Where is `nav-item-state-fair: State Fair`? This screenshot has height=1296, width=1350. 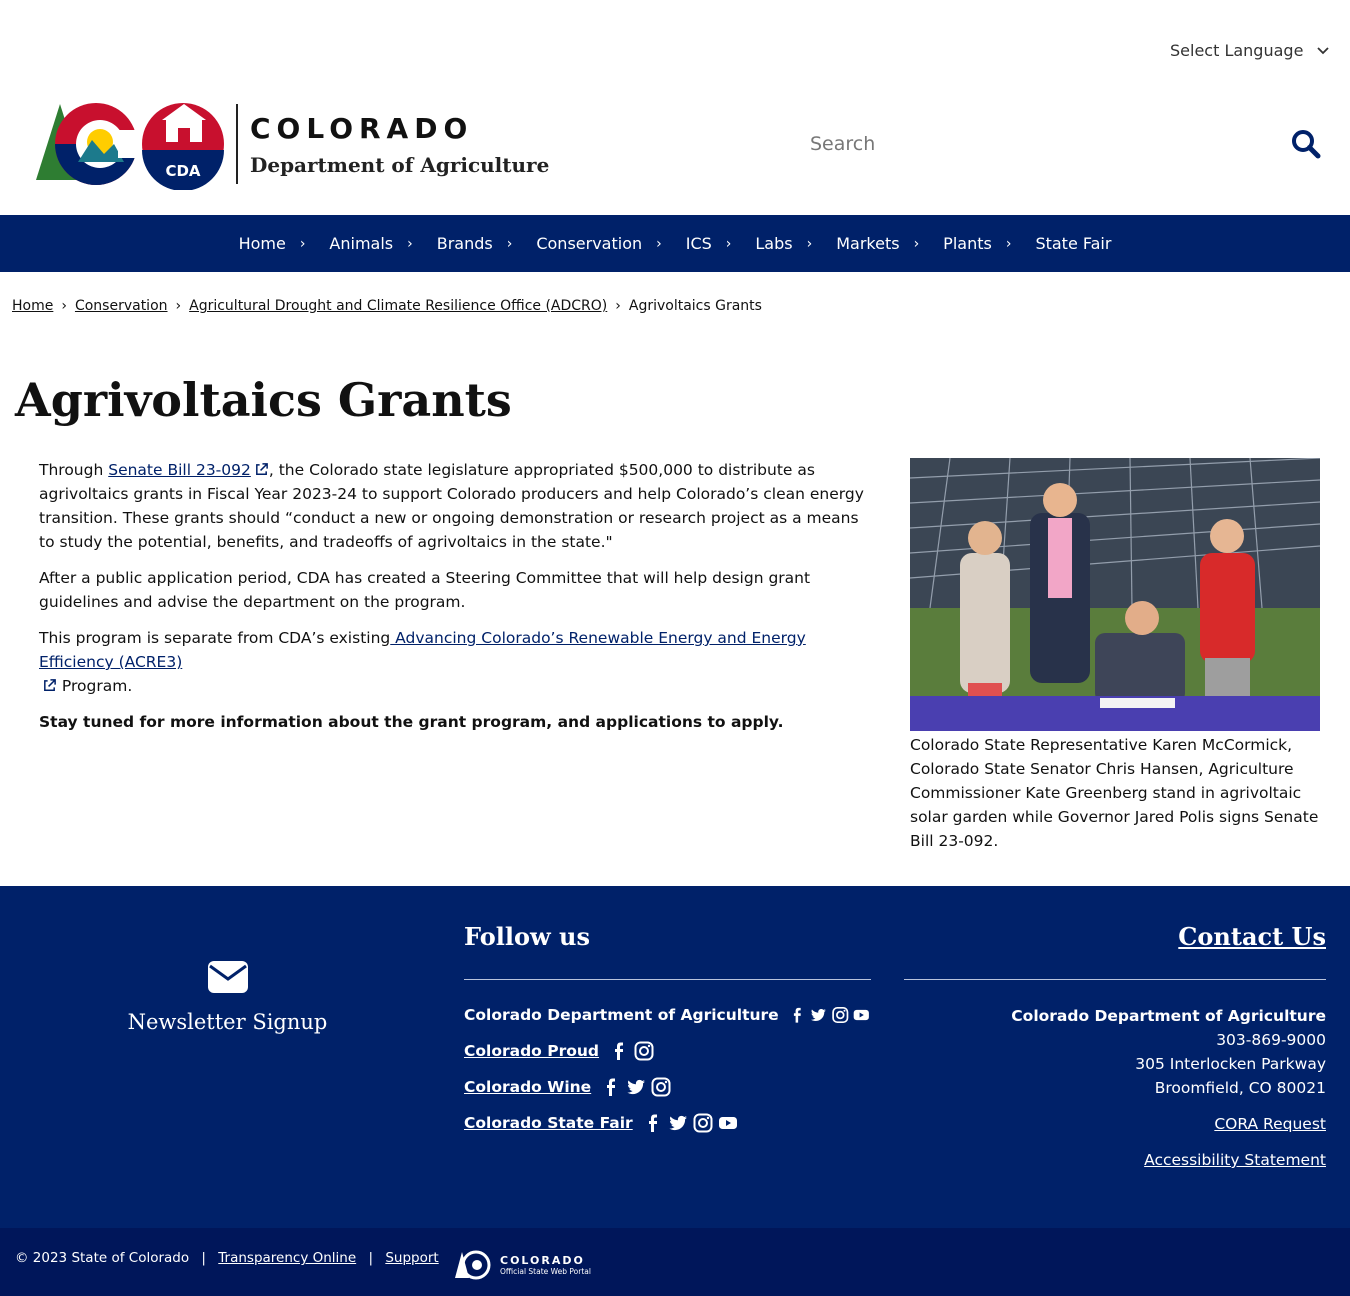
nav-item-state-fair: State Fair is located at coordinates (1073, 243).